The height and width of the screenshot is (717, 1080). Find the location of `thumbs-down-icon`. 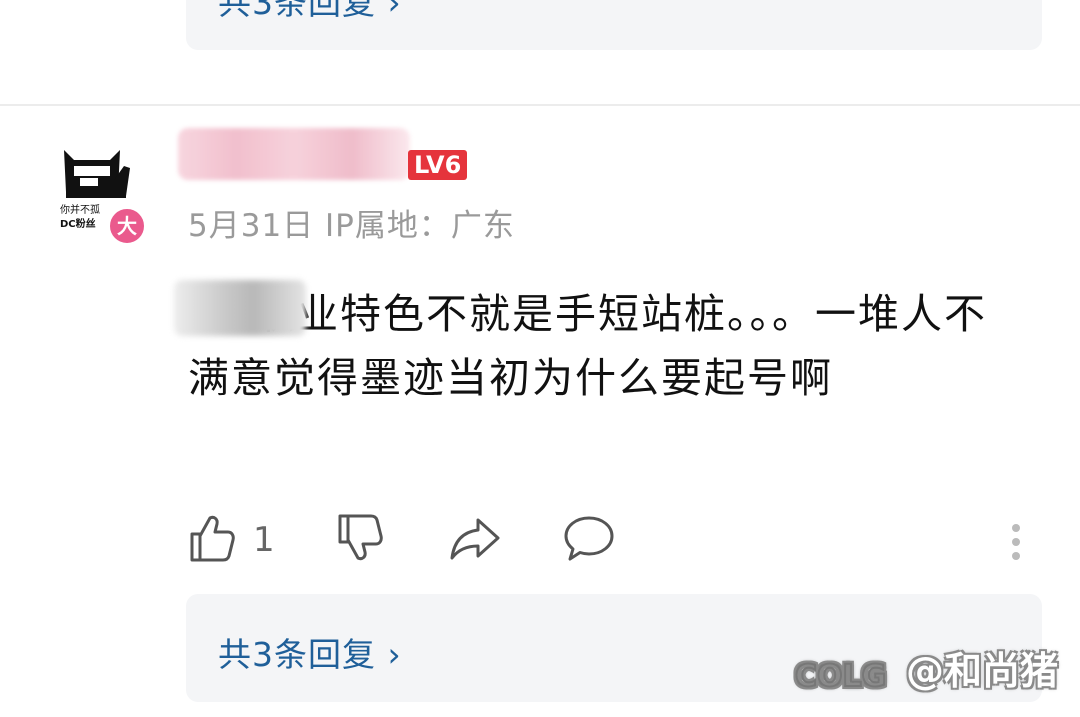

thumbs-down-icon is located at coordinates (360, 540).